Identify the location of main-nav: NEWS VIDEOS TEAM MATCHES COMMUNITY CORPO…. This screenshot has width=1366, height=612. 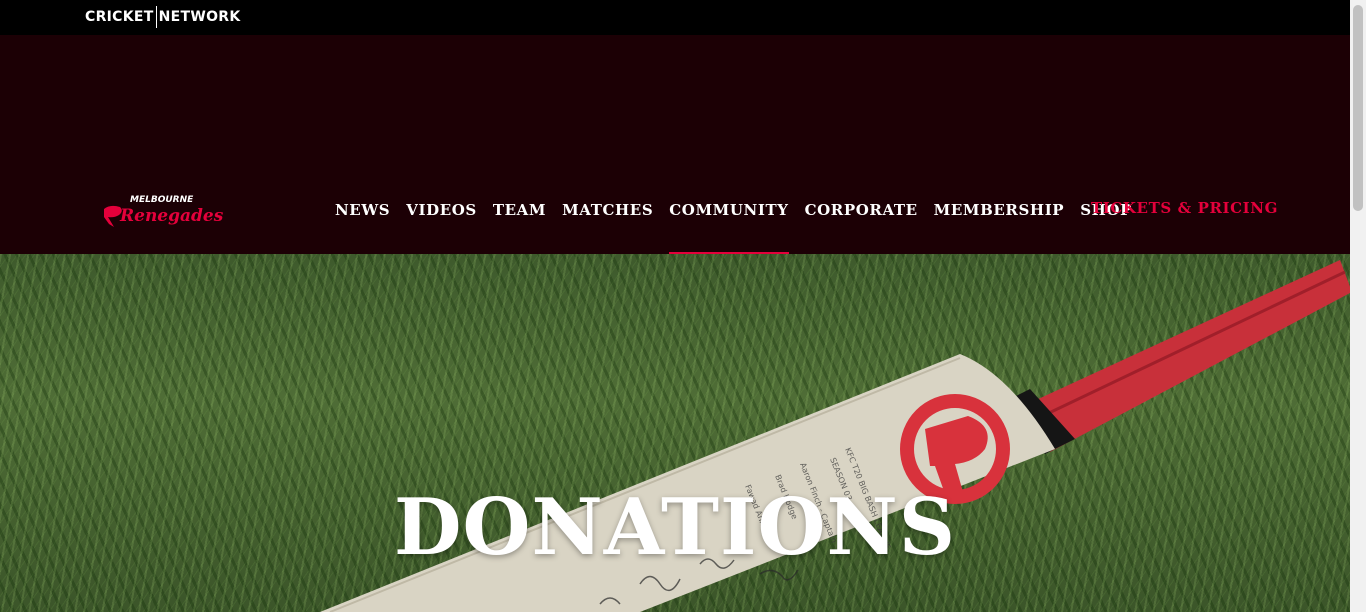
(733, 226).